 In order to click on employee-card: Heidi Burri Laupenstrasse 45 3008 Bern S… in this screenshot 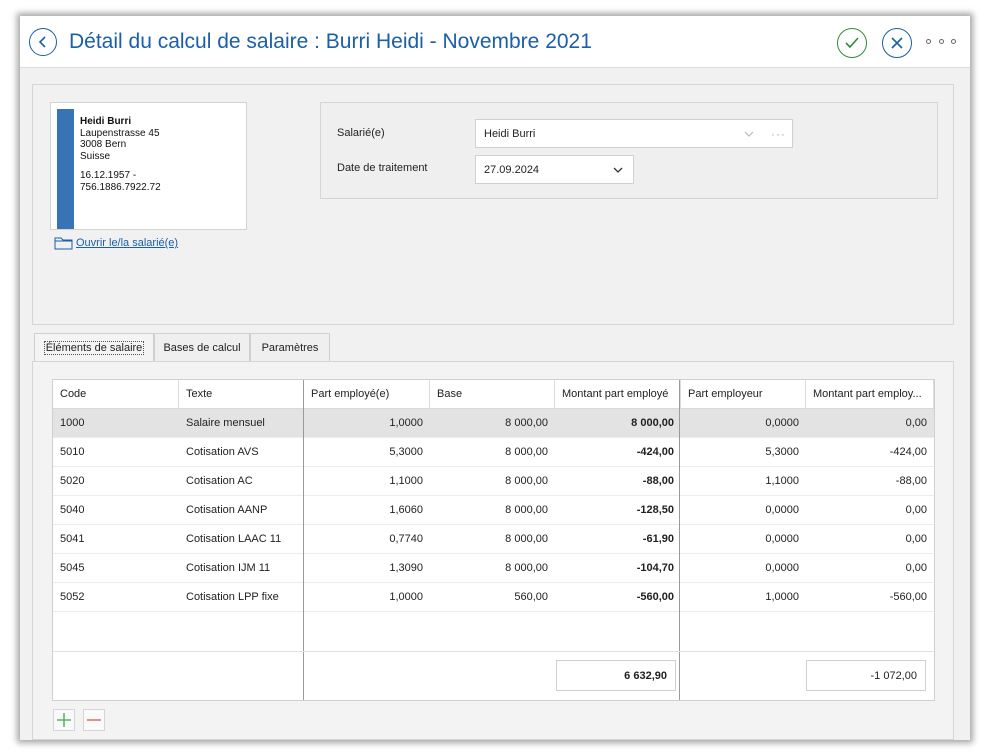, I will do `click(148, 166)`.